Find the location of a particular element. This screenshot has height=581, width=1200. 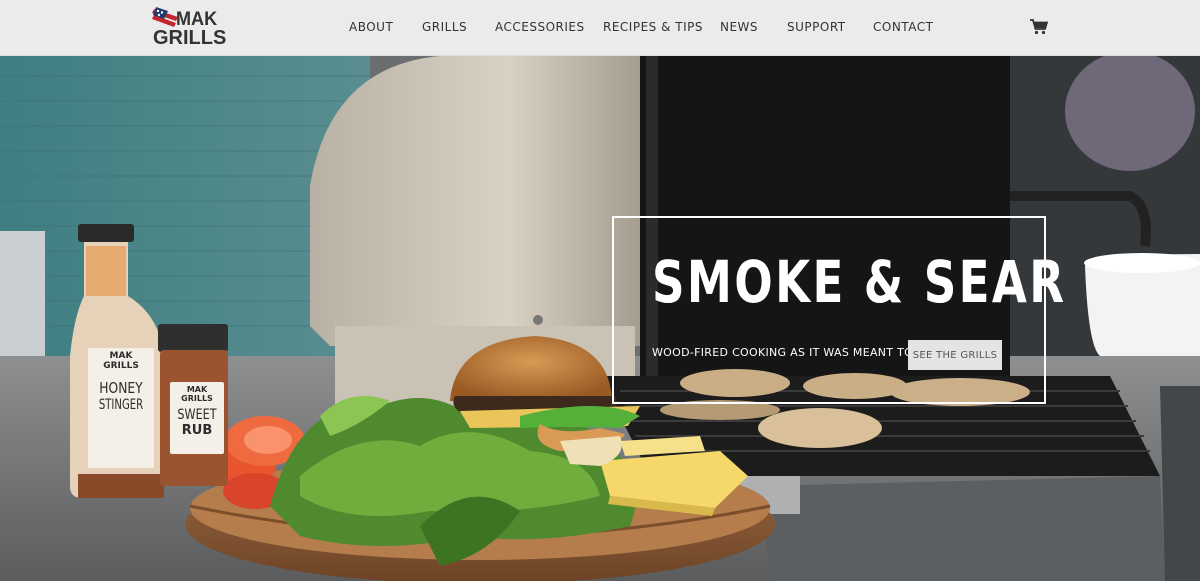

nav-accessories: ACCESSORIES is located at coordinates (540, 27).